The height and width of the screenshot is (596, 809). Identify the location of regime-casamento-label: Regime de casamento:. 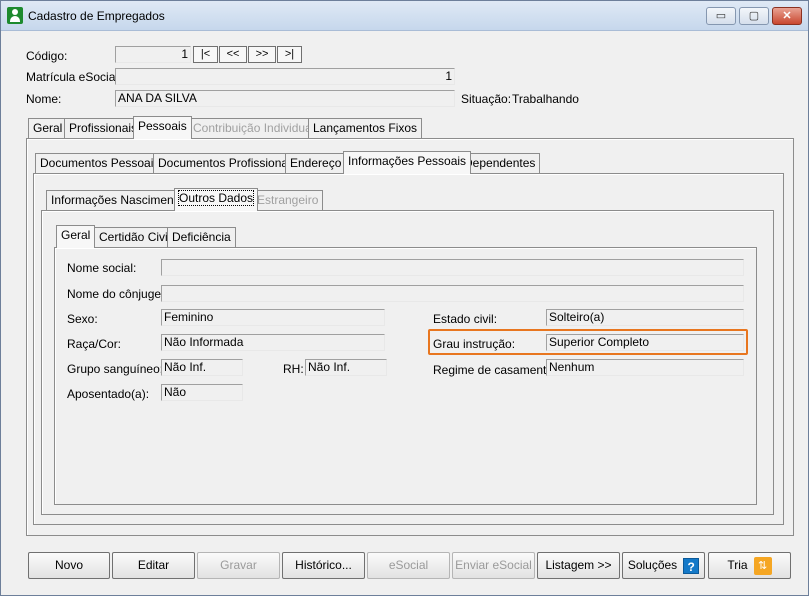
(495, 370).